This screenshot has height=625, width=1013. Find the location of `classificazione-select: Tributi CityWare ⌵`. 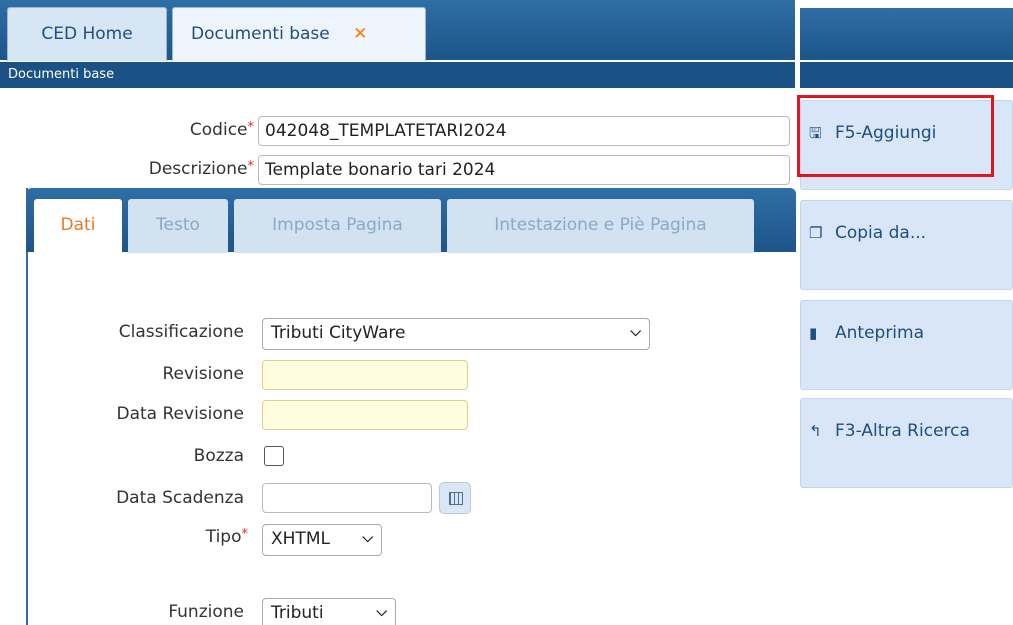

classificazione-select: Tributi CityWare ⌵ is located at coordinates (456, 334).